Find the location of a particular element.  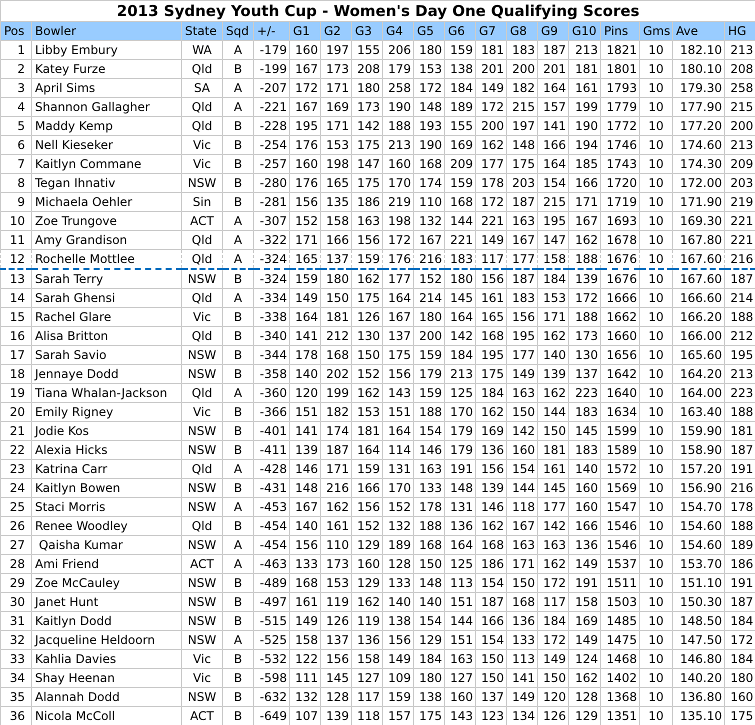

table-cell: 30 is located at coordinates (16, 602).